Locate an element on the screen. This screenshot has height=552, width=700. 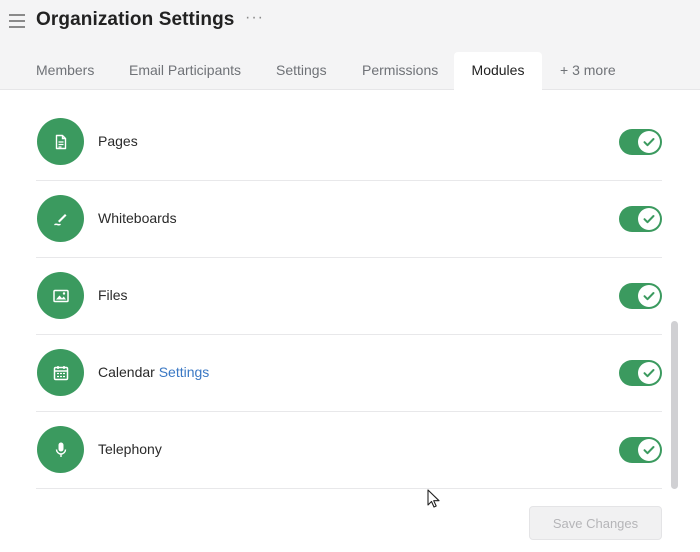
calendar-toggle is located at coordinates (640, 373).